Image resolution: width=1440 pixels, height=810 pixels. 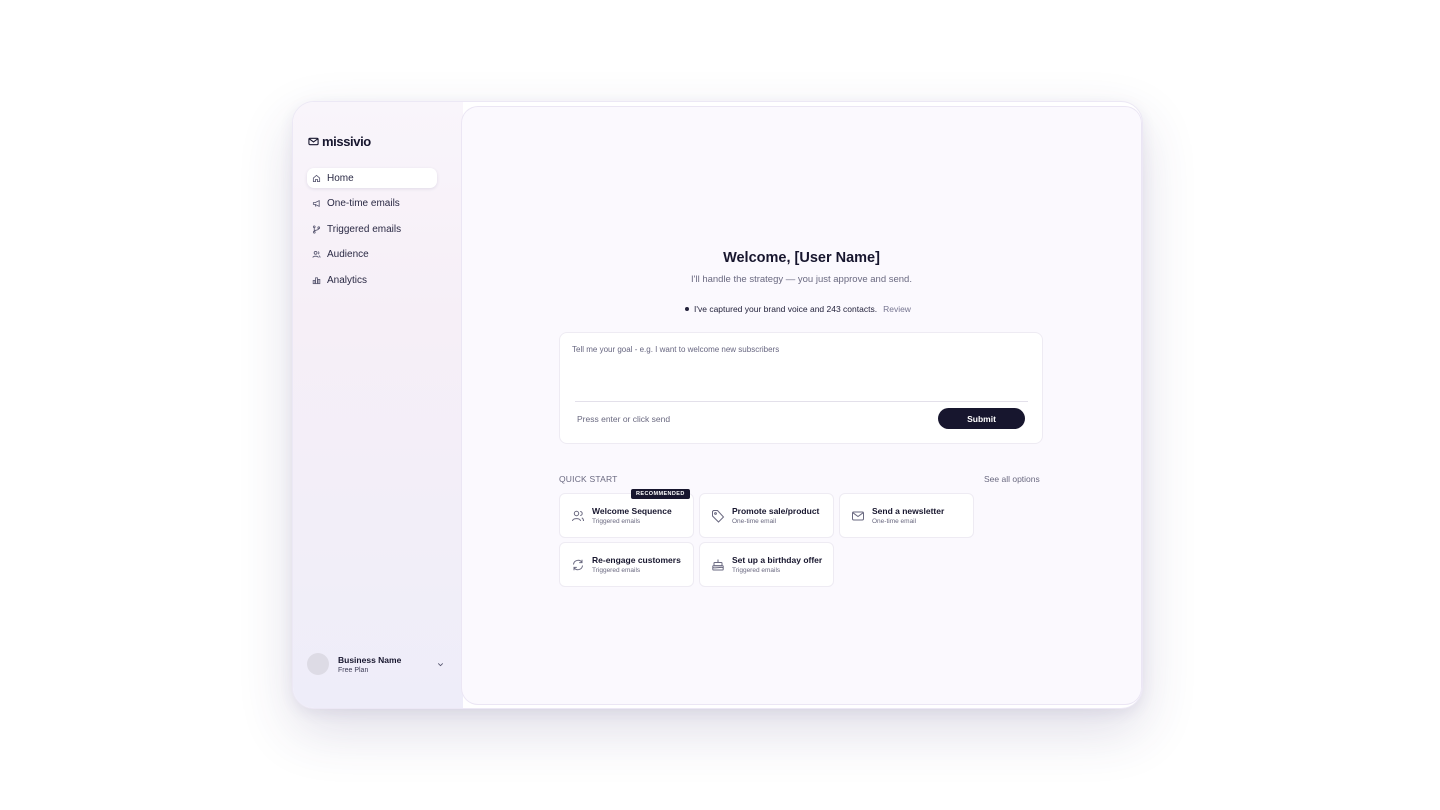 I want to click on prompt-hint: Press enter or click send, so click(x=624, y=419).